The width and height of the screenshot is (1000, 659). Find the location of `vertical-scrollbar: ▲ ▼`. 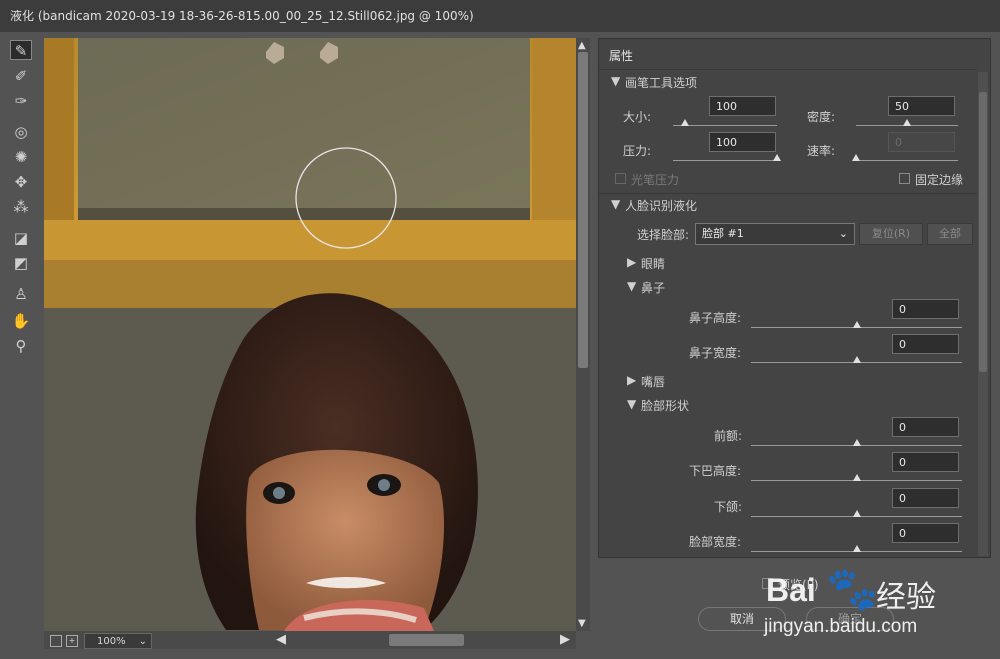

vertical-scrollbar: ▲ ▼ is located at coordinates (583, 334).